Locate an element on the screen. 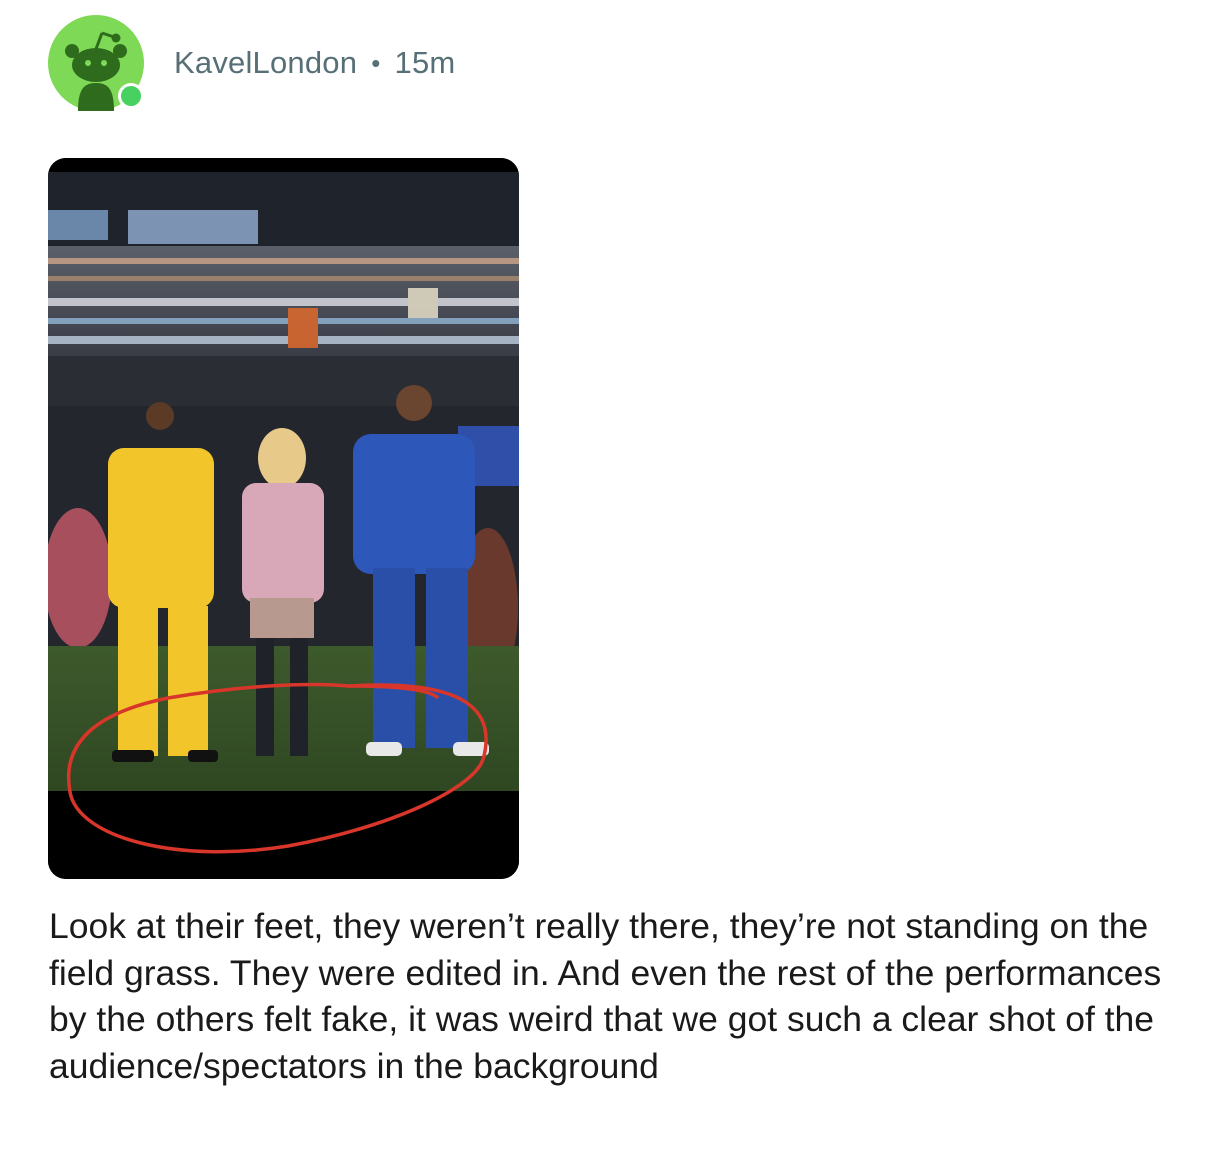  avatar is located at coordinates (96, 63).